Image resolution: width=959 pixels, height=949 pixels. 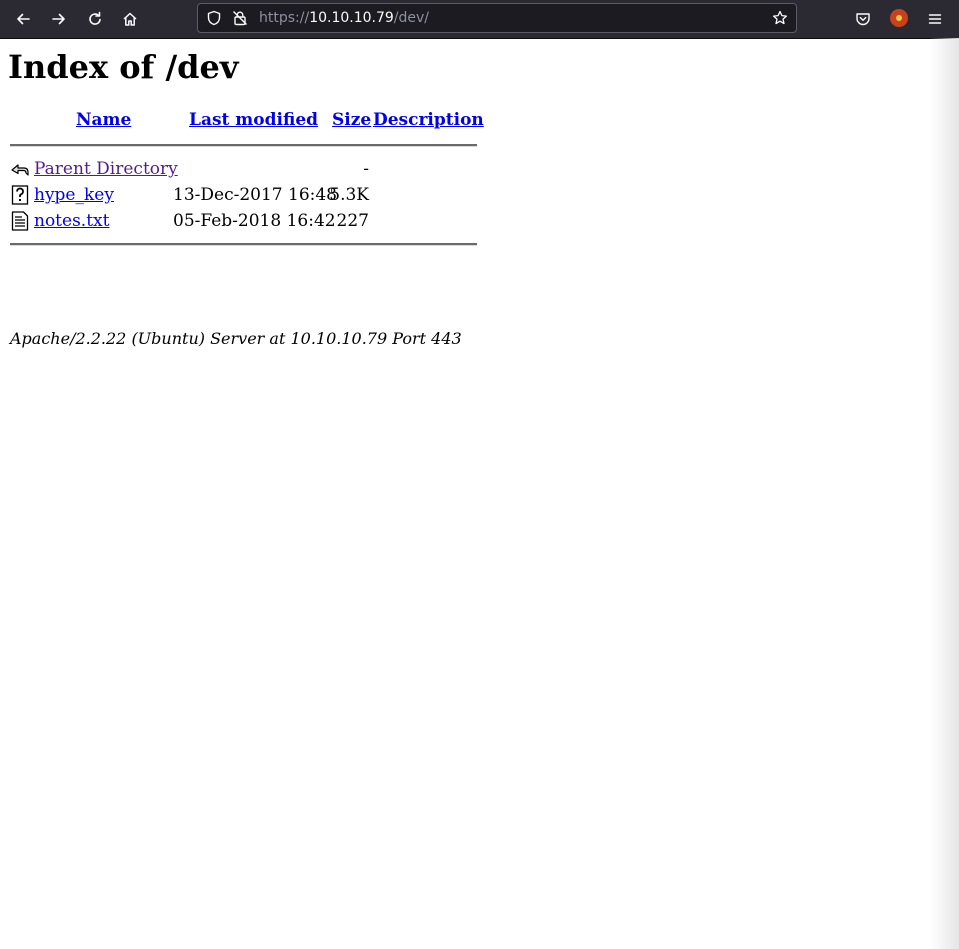 I want to click on last-modified-cell: 13-Dec-2017 16:48, so click(x=255, y=195).